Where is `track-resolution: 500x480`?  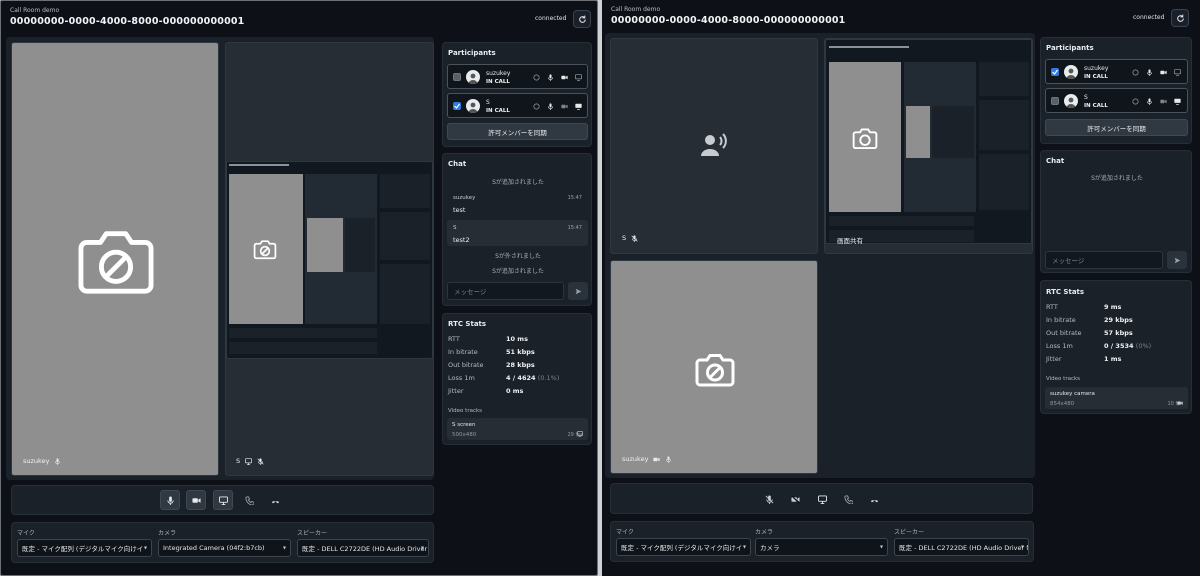
track-resolution: 500x480 is located at coordinates (464, 435).